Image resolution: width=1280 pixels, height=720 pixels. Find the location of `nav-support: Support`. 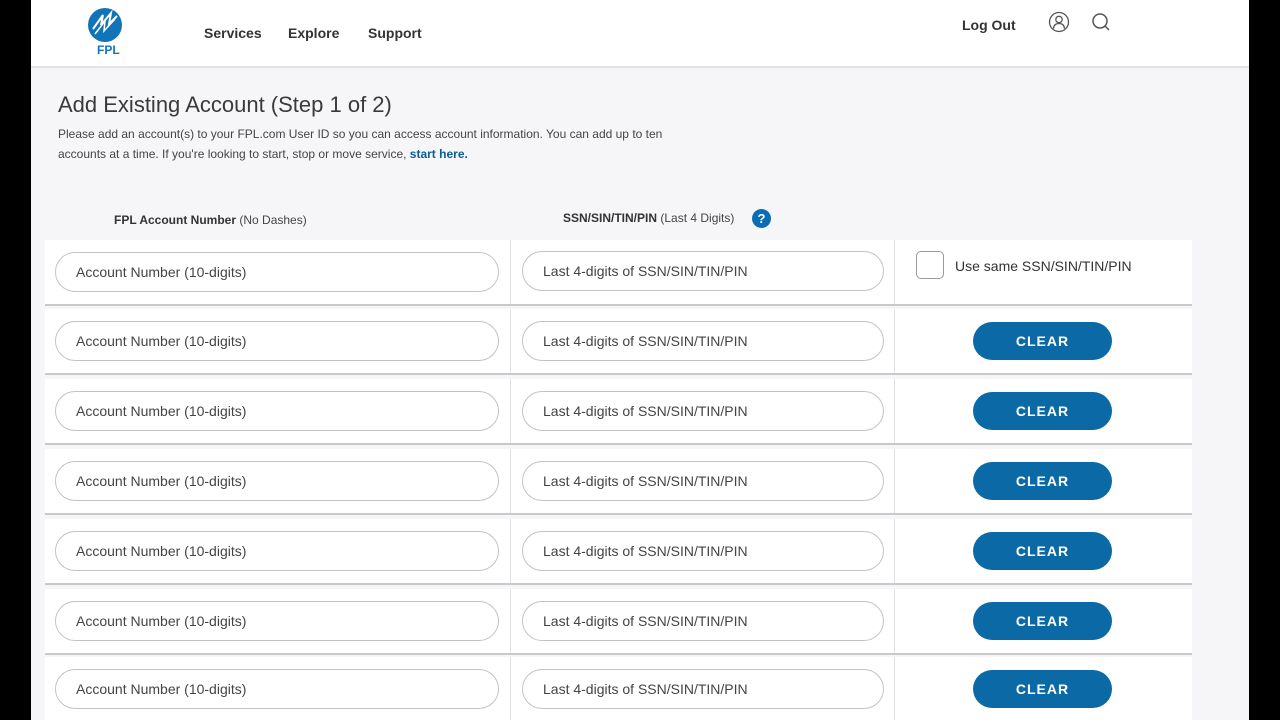

nav-support: Support is located at coordinates (395, 33).